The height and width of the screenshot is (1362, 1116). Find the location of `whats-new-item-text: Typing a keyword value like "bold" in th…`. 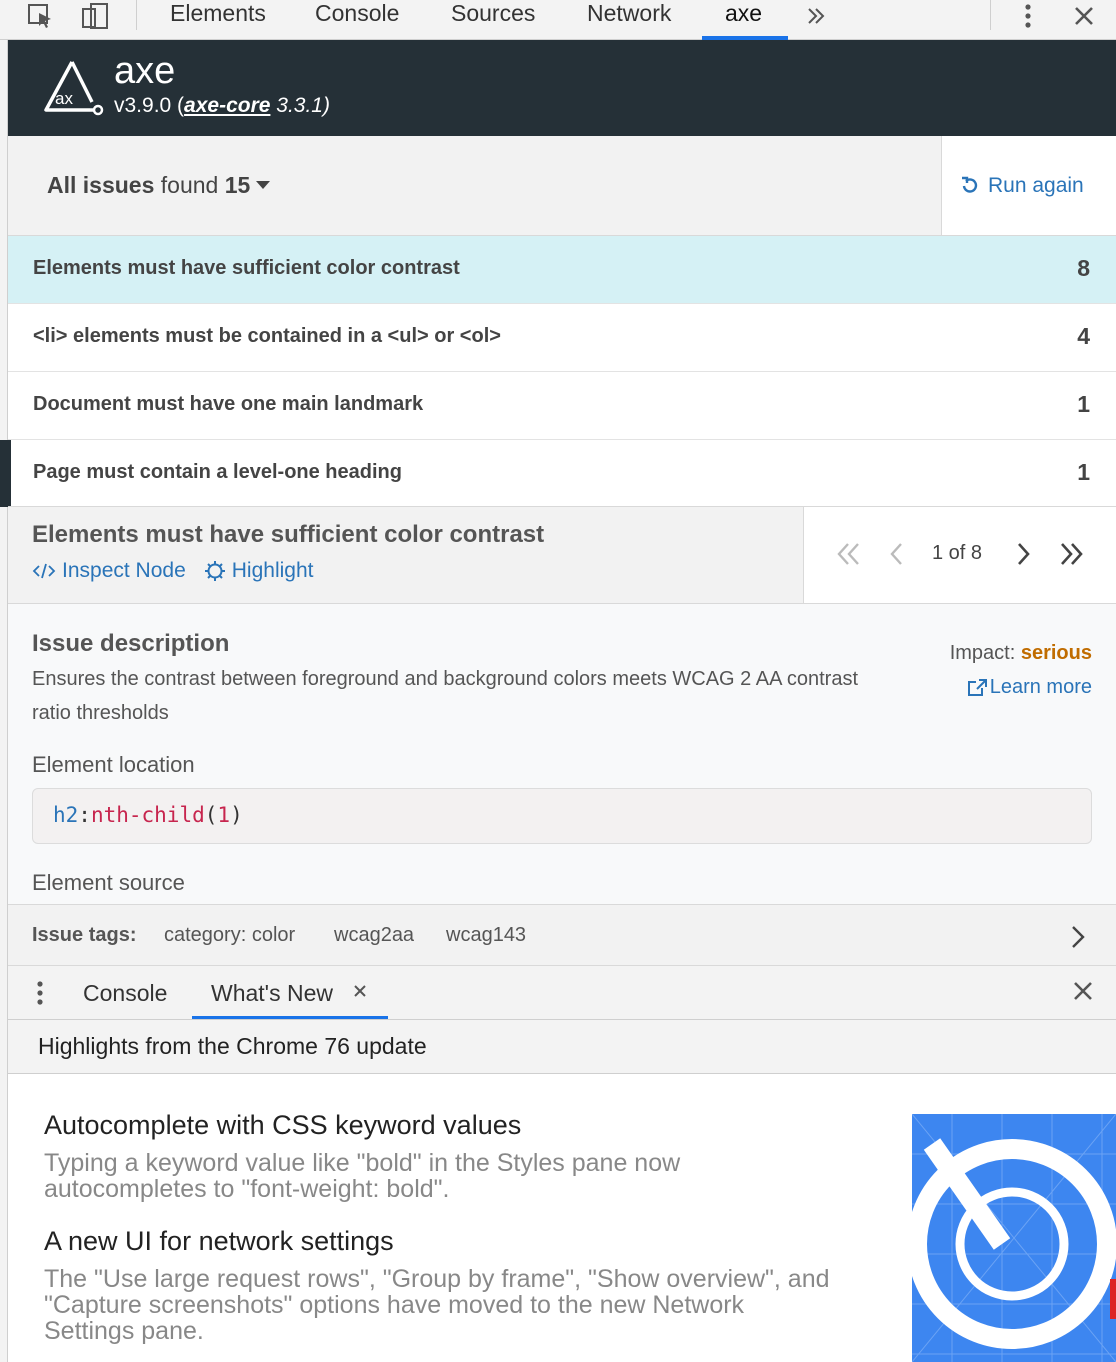

whats-new-item-text: Typing a keyword value like "bold" in th… is located at coordinates (362, 1176).